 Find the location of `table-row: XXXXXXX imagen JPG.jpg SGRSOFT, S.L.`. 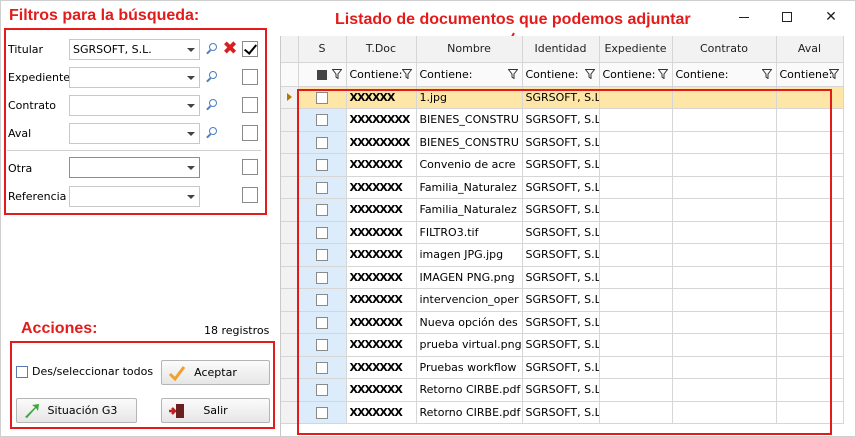

table-row: XXXXXXX imagen JPG.jpg SGRSOFT, S.L. is located at coordinates (562, 255).